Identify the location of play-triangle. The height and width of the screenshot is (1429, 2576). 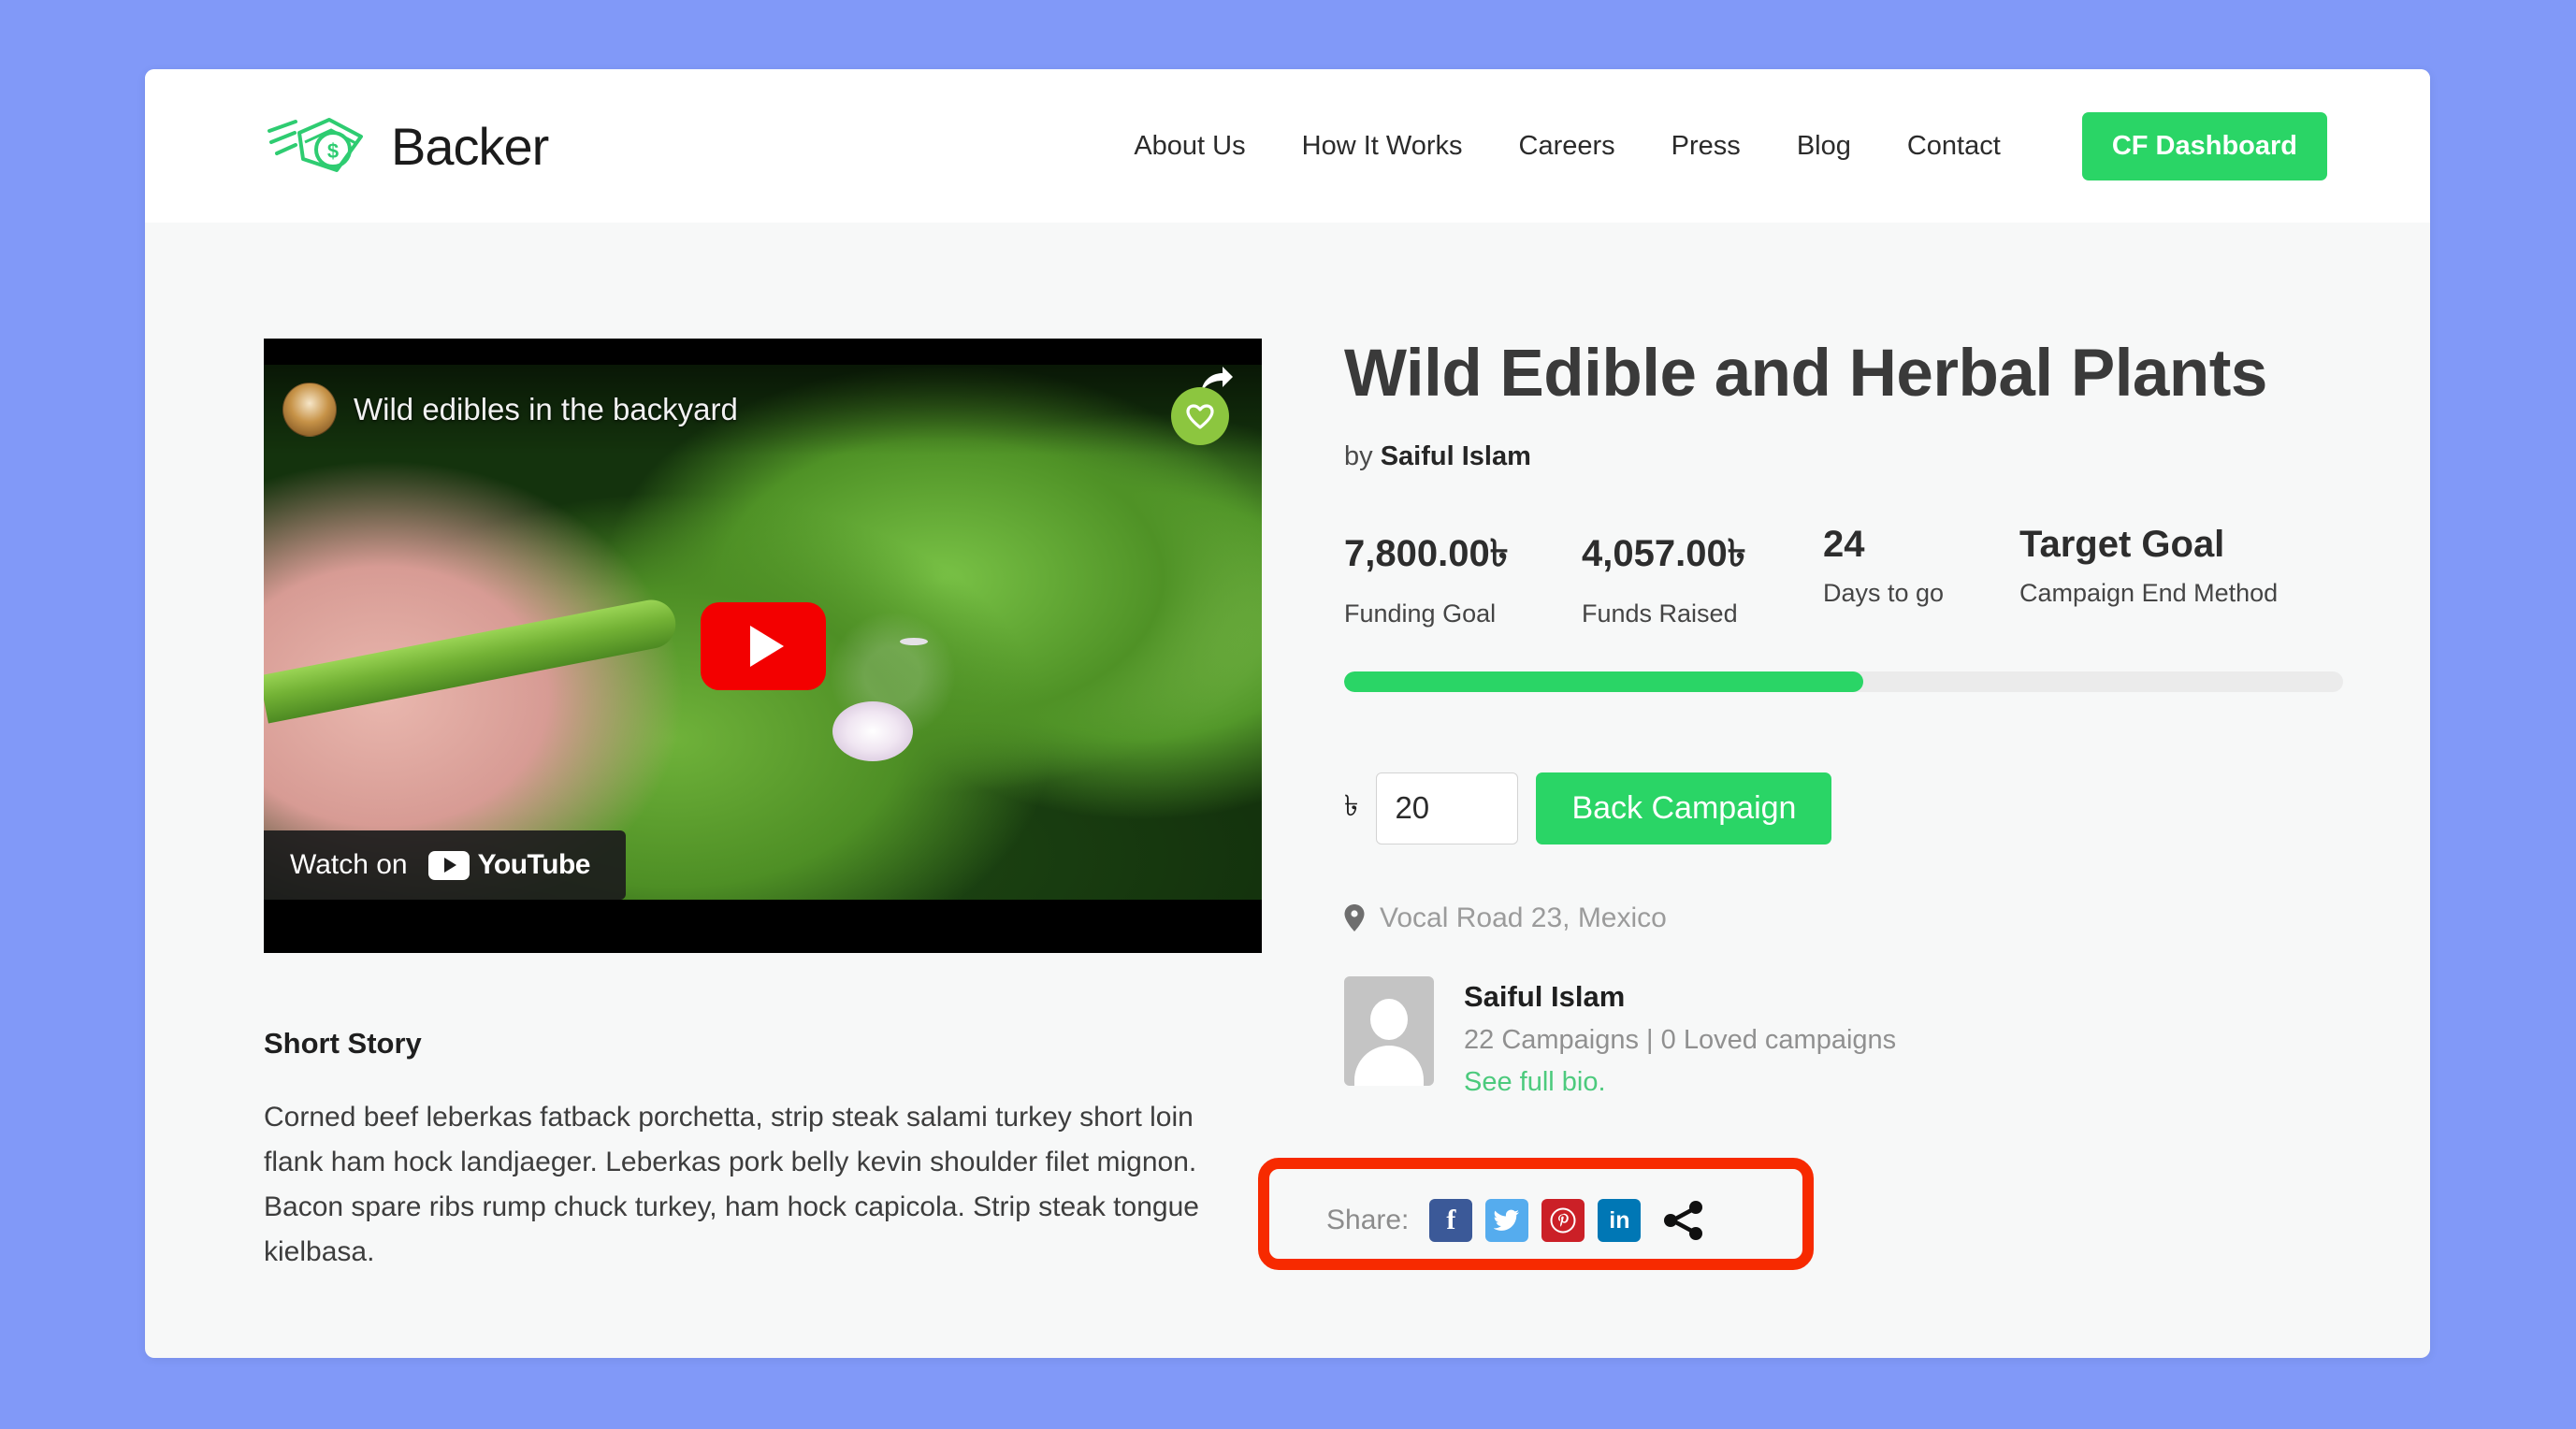
(766, 646).